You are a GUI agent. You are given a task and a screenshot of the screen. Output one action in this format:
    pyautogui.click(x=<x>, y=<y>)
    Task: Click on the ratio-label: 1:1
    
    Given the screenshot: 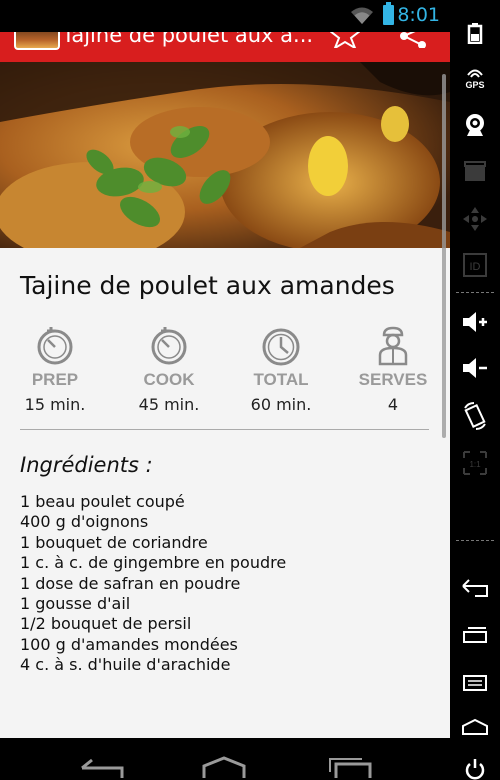 What is the action you would take?
    pyautogui.click(x=475, y=464)
    